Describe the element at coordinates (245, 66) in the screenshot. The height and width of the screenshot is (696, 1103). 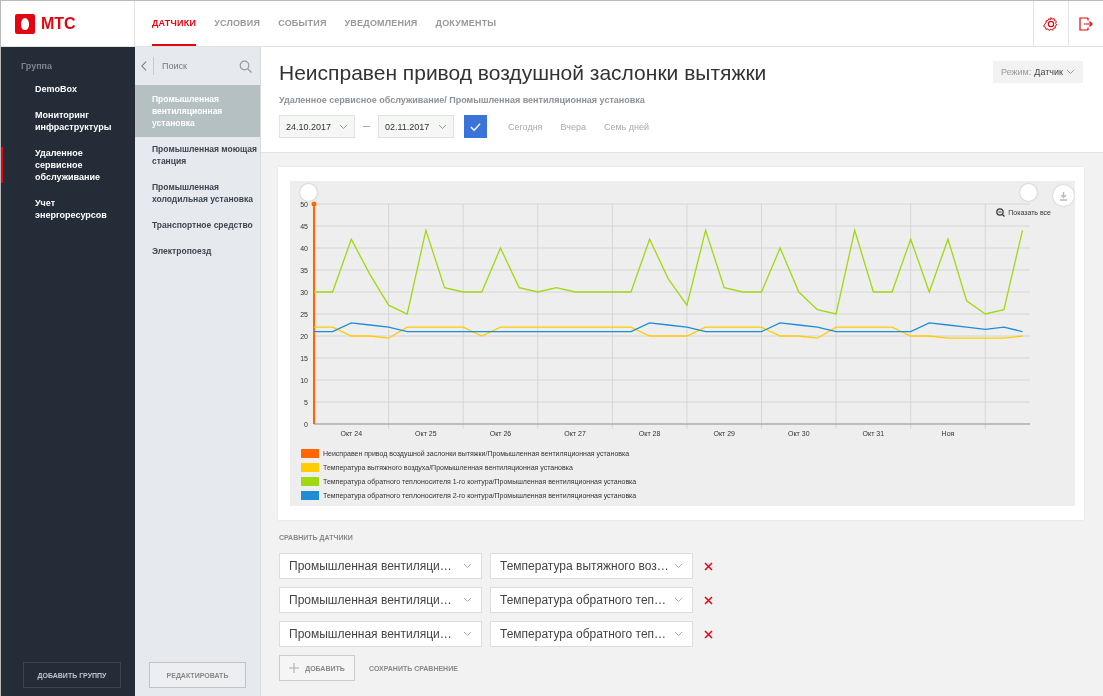
I see `search-icon` at that location.